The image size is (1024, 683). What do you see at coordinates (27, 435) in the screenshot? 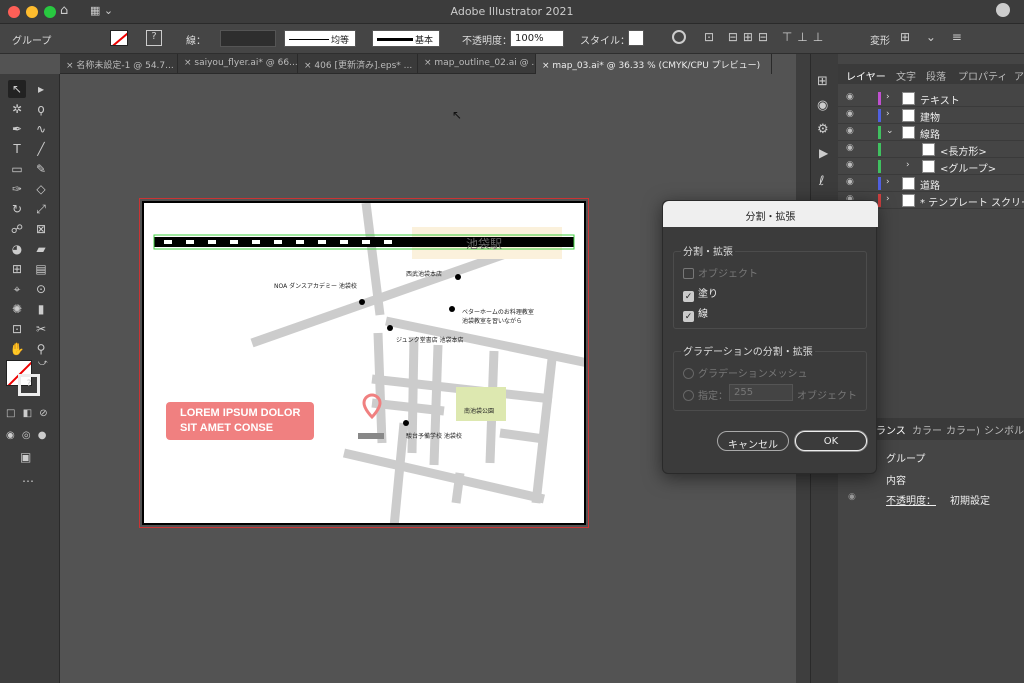
I see `draw-mode-icons: ◉ ◎ ●` at bounding box center [27, 435].